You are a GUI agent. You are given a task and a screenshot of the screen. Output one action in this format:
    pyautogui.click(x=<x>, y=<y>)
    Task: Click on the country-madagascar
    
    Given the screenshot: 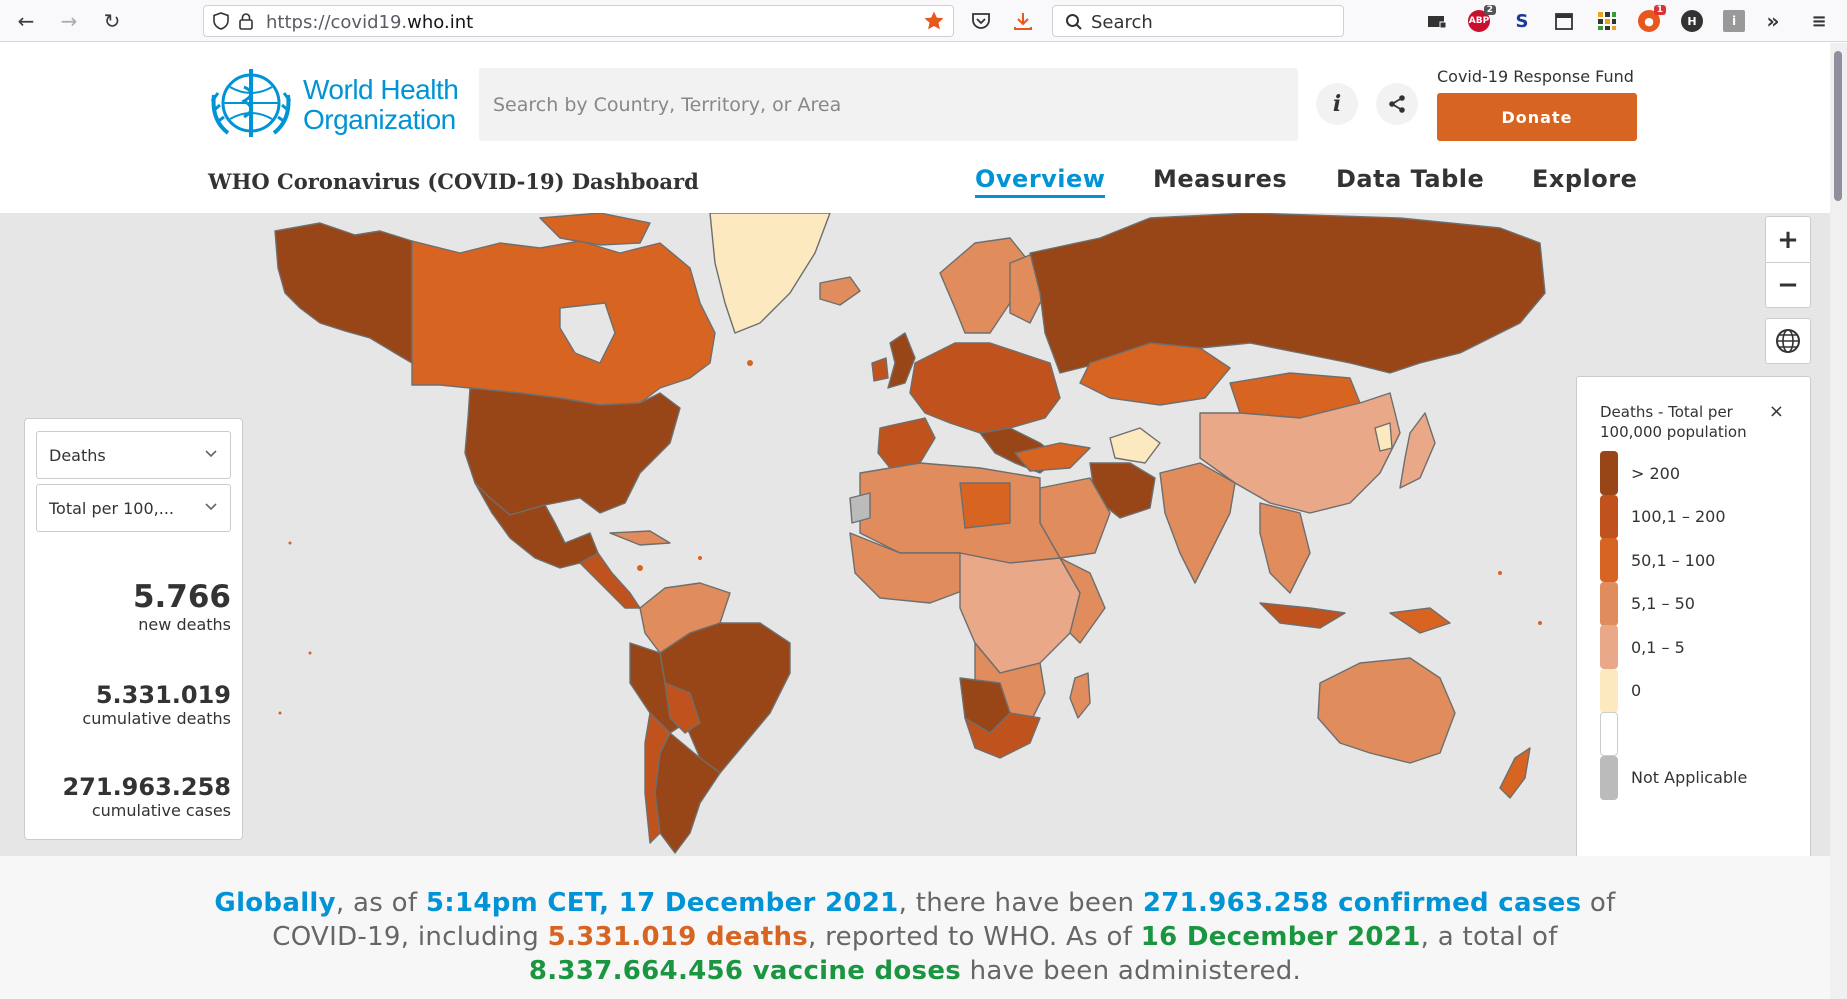 What is the action you would take?
    pyautogui.click(x=1080, y=695)
    